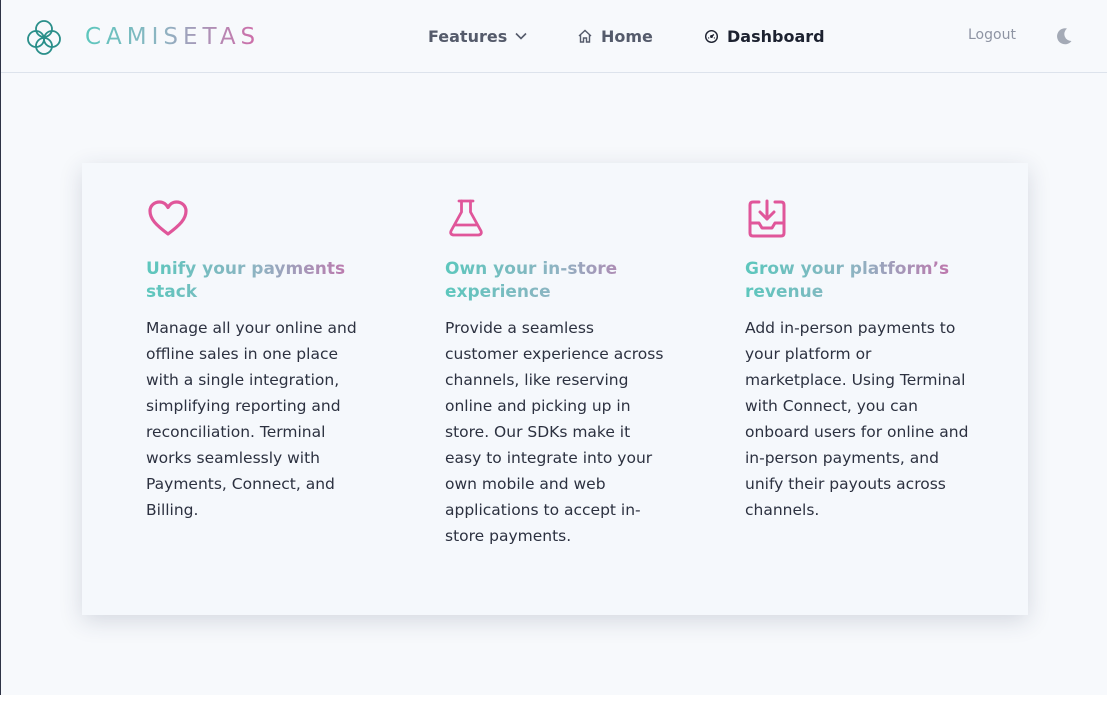 The height and width of the screenshot is (705, 1107). What do you see at coordinates (857, 281) in the screenshot?
I see `feature-title: Grow your platform’s revenue` at bounding box center [857, 281].